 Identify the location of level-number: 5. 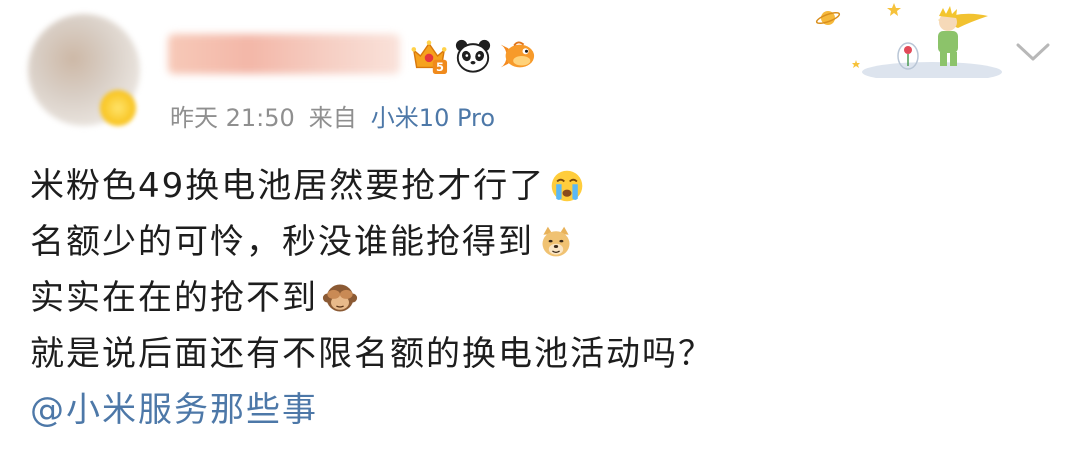
(440, 67).